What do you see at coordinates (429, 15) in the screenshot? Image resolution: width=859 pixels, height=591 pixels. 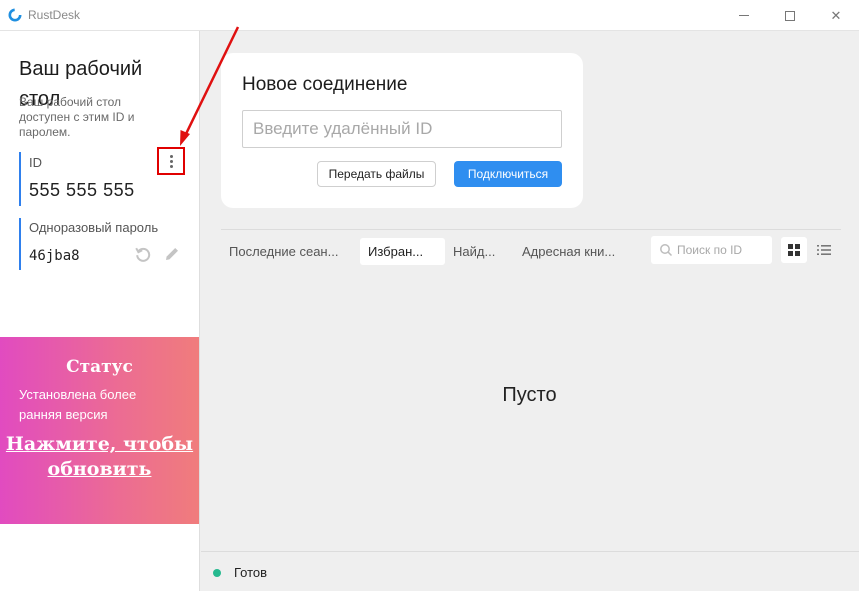 I see `title-bar: RustDesk ✕` at bounding box center [429, 15].